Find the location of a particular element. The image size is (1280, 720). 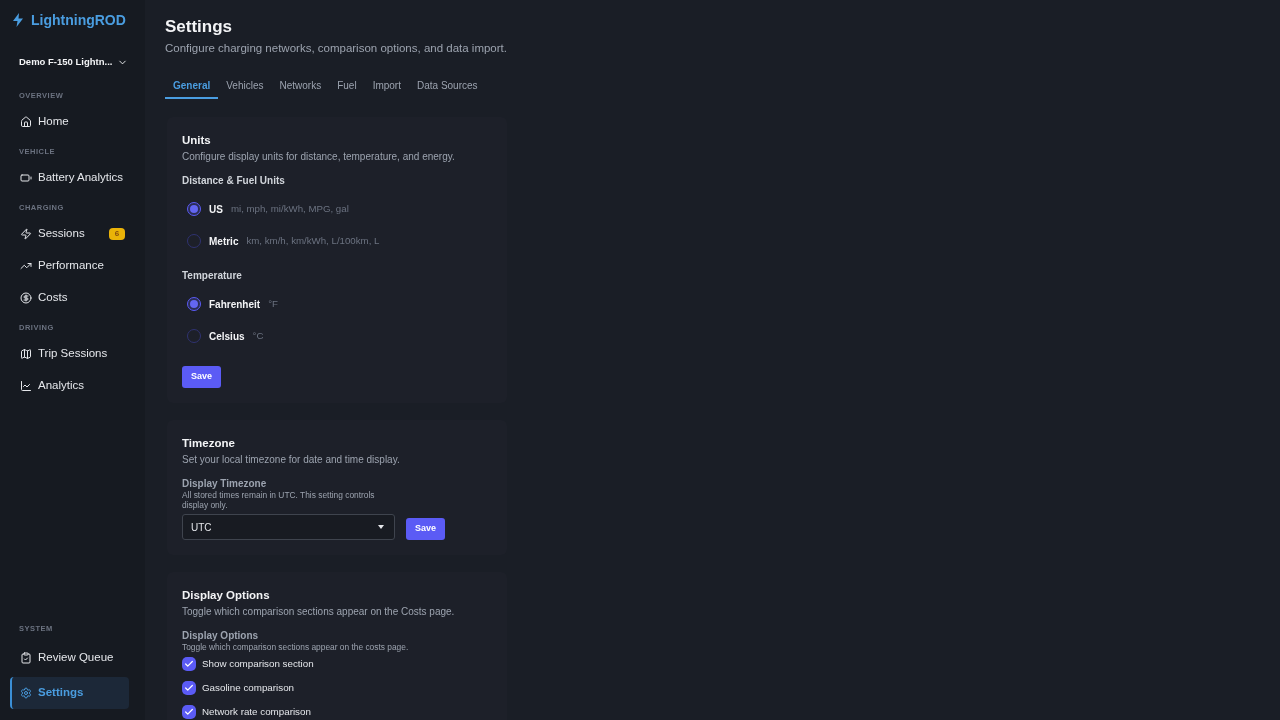

option-label: Celsius is located at coordinates (227, 336).